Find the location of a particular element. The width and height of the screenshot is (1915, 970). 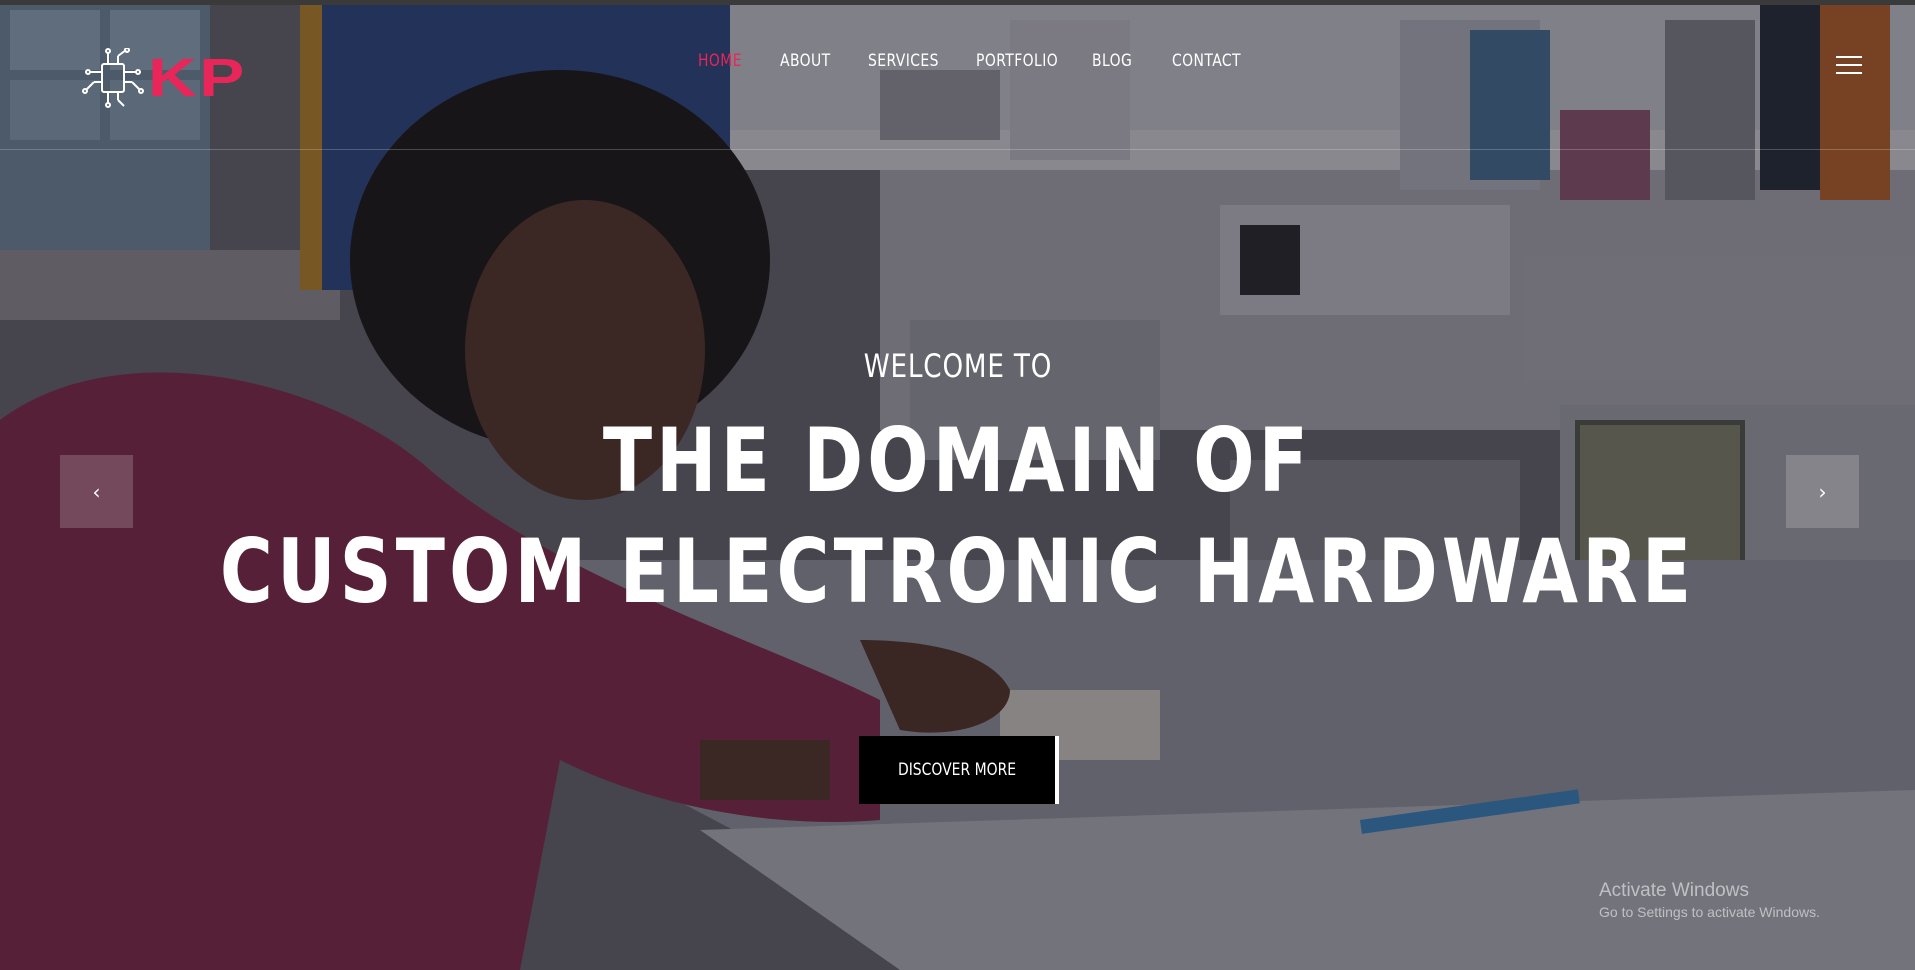

site-logo: KP is located at coordinates (172, 78).